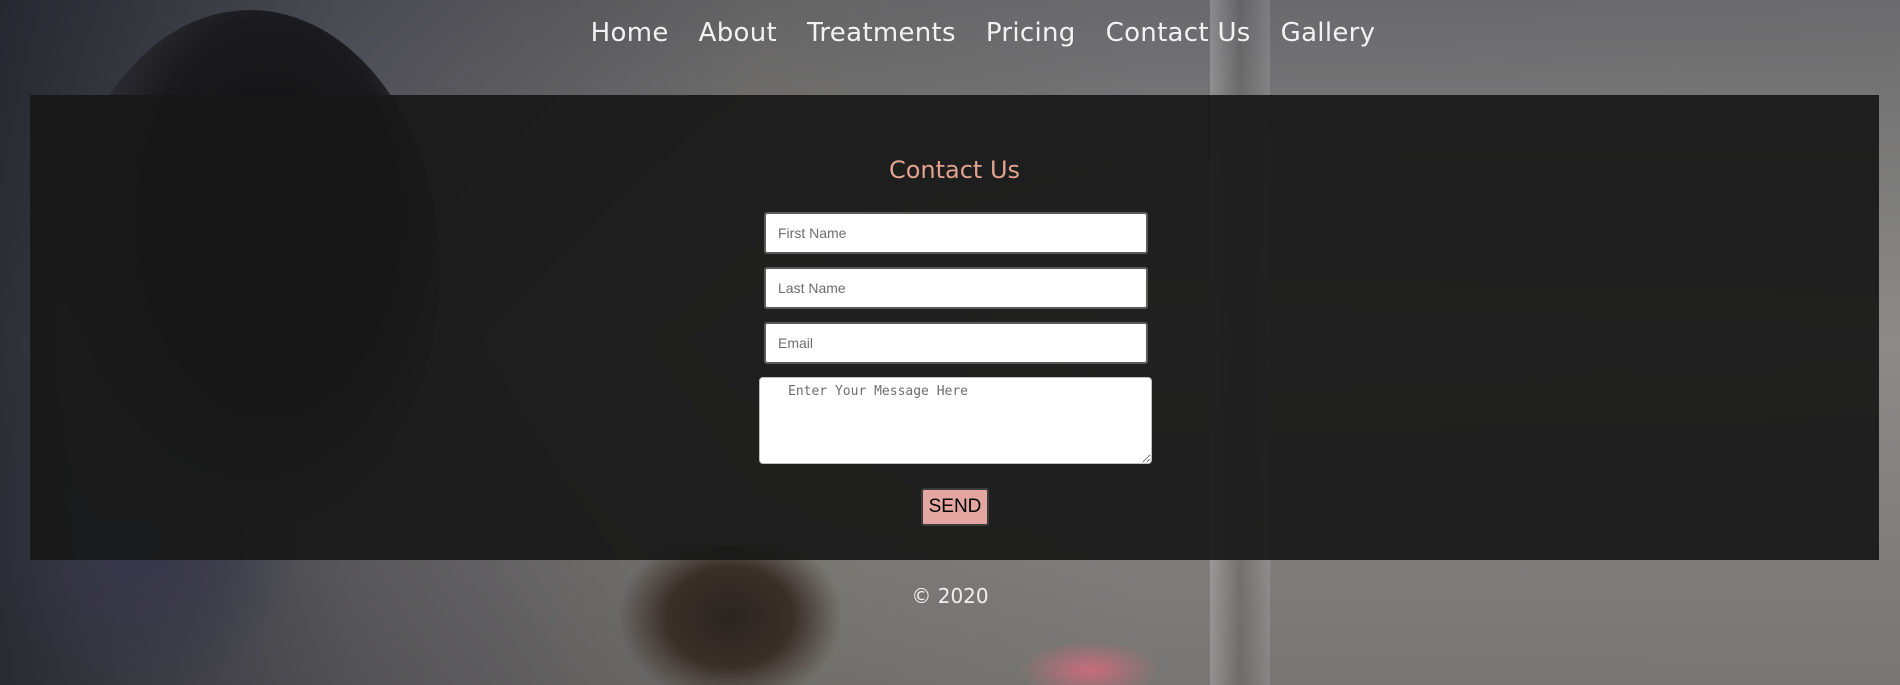  What do you see at coordinates (956, 288) in the screenshot?
I see `last-name-input` at bounding box center [956, 288].